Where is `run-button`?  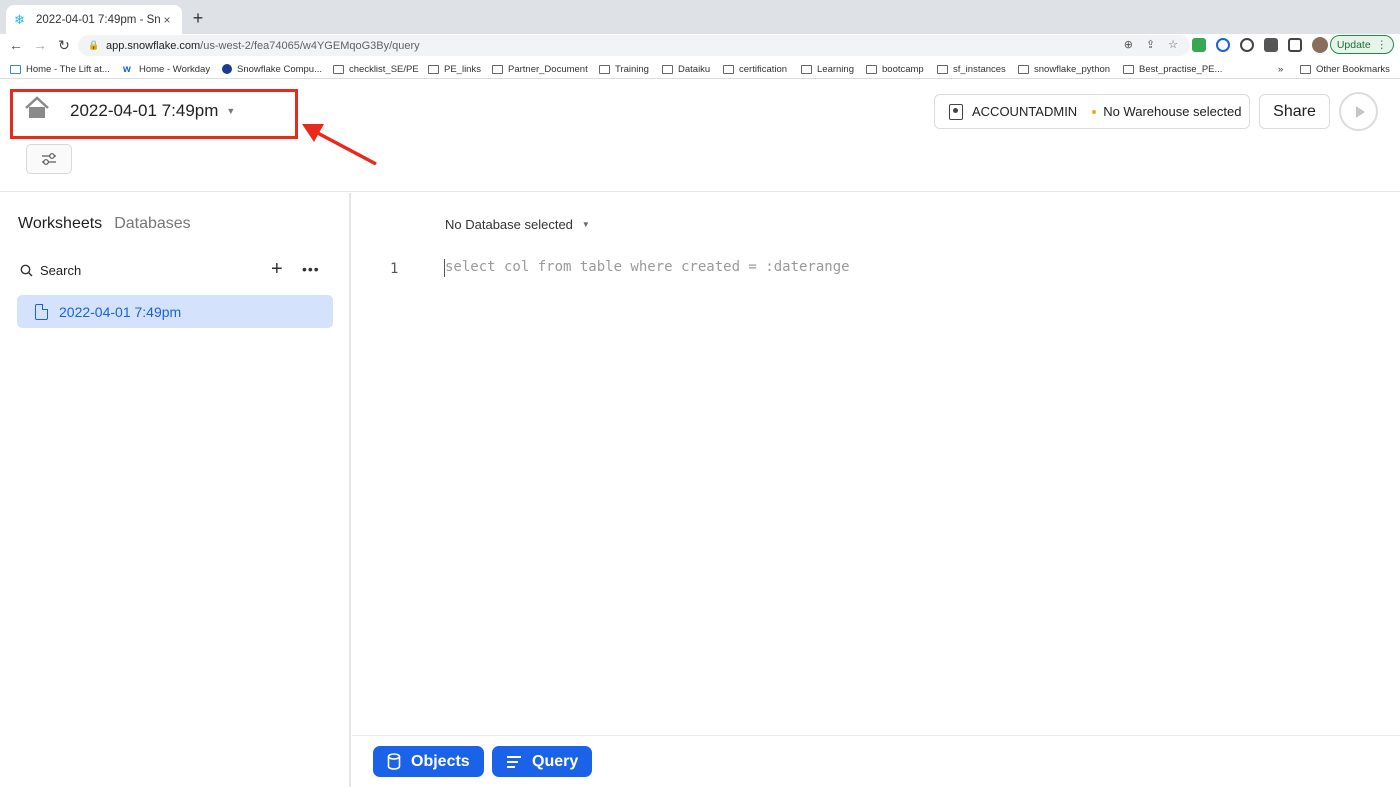 run-button is located at coordinates (1358, 111).